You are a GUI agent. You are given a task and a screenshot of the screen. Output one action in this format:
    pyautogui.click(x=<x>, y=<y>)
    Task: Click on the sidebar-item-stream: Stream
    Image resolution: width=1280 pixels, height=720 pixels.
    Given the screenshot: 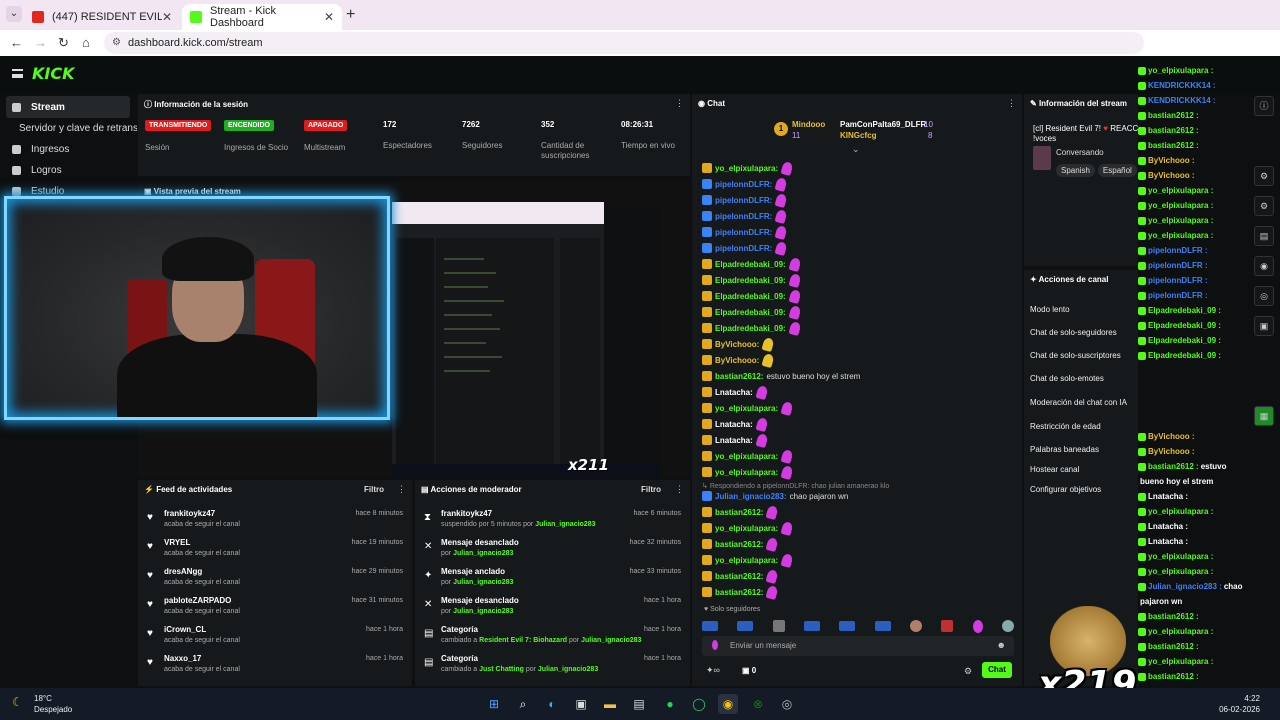 What is the action you would take?
    pyautogui.click(x=68, y=107)
    